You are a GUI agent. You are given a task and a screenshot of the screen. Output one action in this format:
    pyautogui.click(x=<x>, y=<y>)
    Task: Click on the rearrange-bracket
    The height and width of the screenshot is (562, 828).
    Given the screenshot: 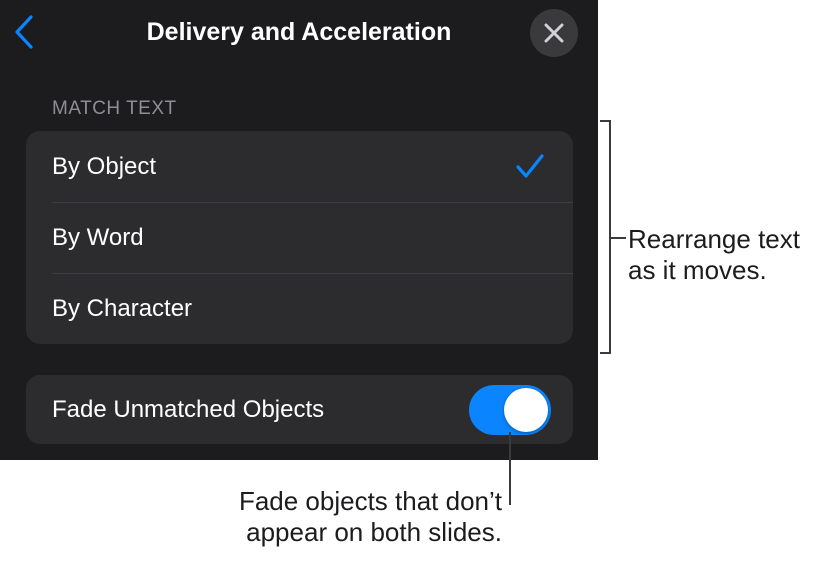 What is the action you would take?
    pyautogui.click(x=605, y=237)
    